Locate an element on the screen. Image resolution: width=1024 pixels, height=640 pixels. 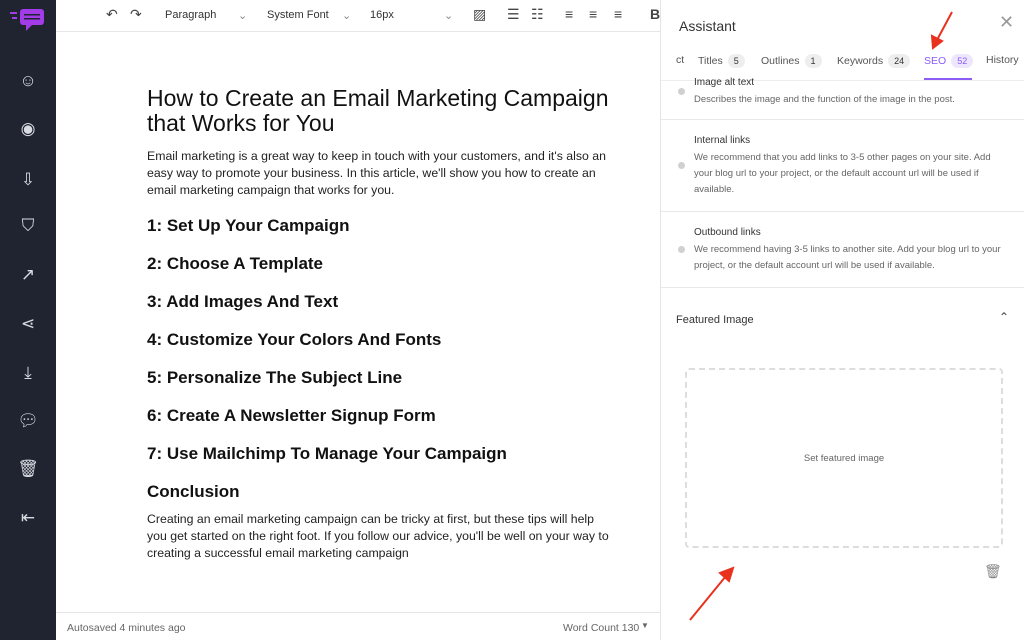
sidebar: ☺ ◉ ⇩ ⛉ ↗ ⋖ ⤓ 💬︎ 🗑︎ ⇤ is located at coordinates (28, 320).